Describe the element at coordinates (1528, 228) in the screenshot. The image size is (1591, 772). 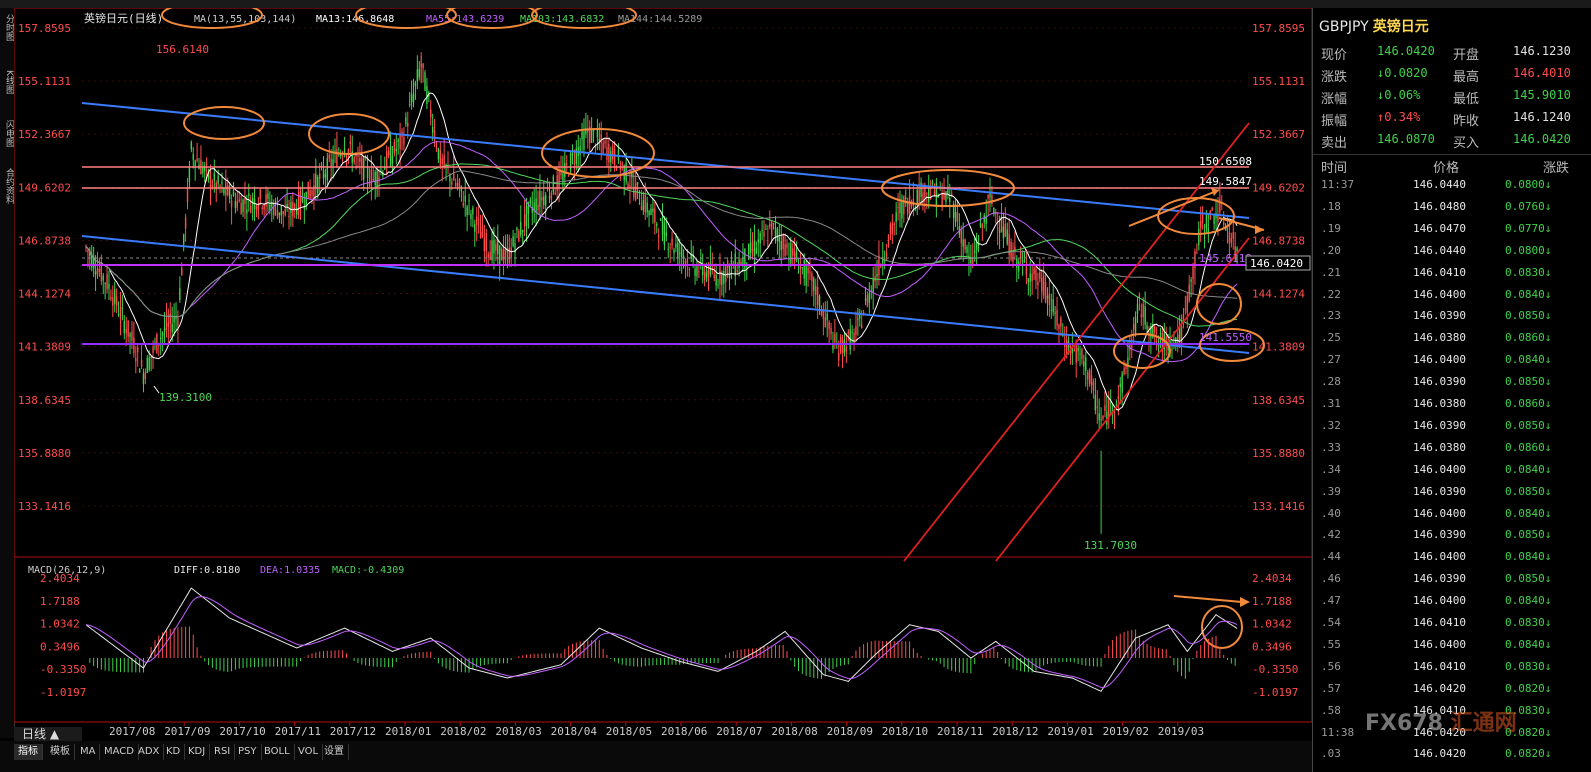
I see `tick-change: 0.0770↓` at that location.